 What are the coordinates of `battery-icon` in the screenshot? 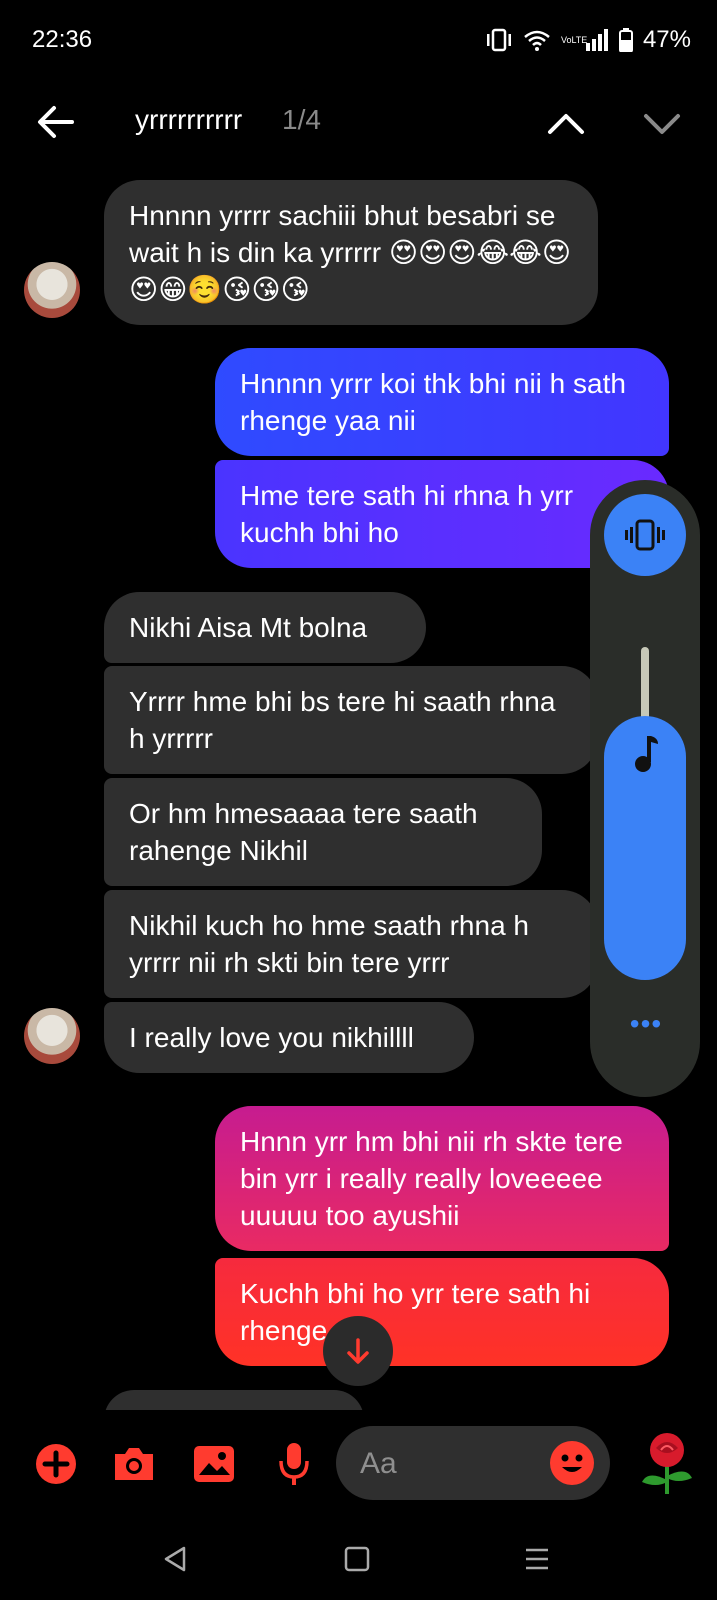 It's located at (625, 40).